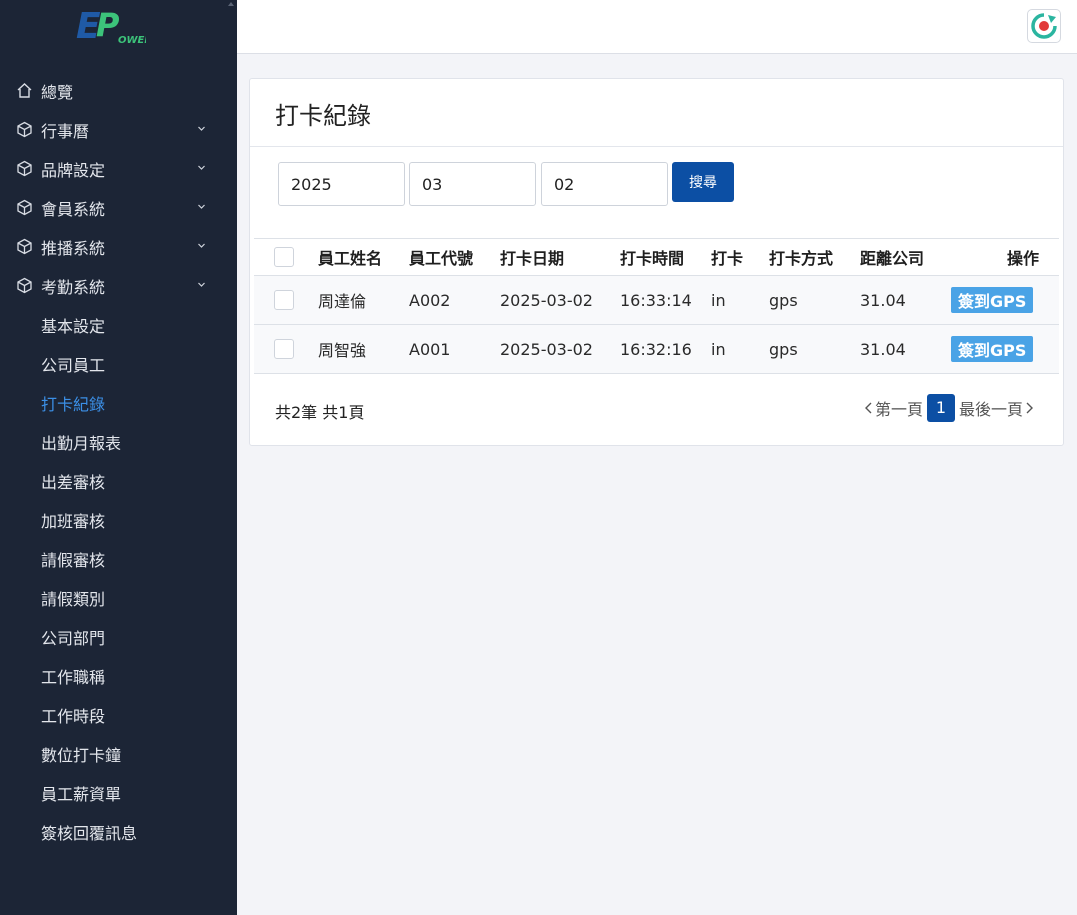 The width and height of the screenshot is (1077, 915). Describe the element at coordinates (118, 168) in the screenshot. I see `sidebar-item-brand-settings: 品牌設定` at that location.